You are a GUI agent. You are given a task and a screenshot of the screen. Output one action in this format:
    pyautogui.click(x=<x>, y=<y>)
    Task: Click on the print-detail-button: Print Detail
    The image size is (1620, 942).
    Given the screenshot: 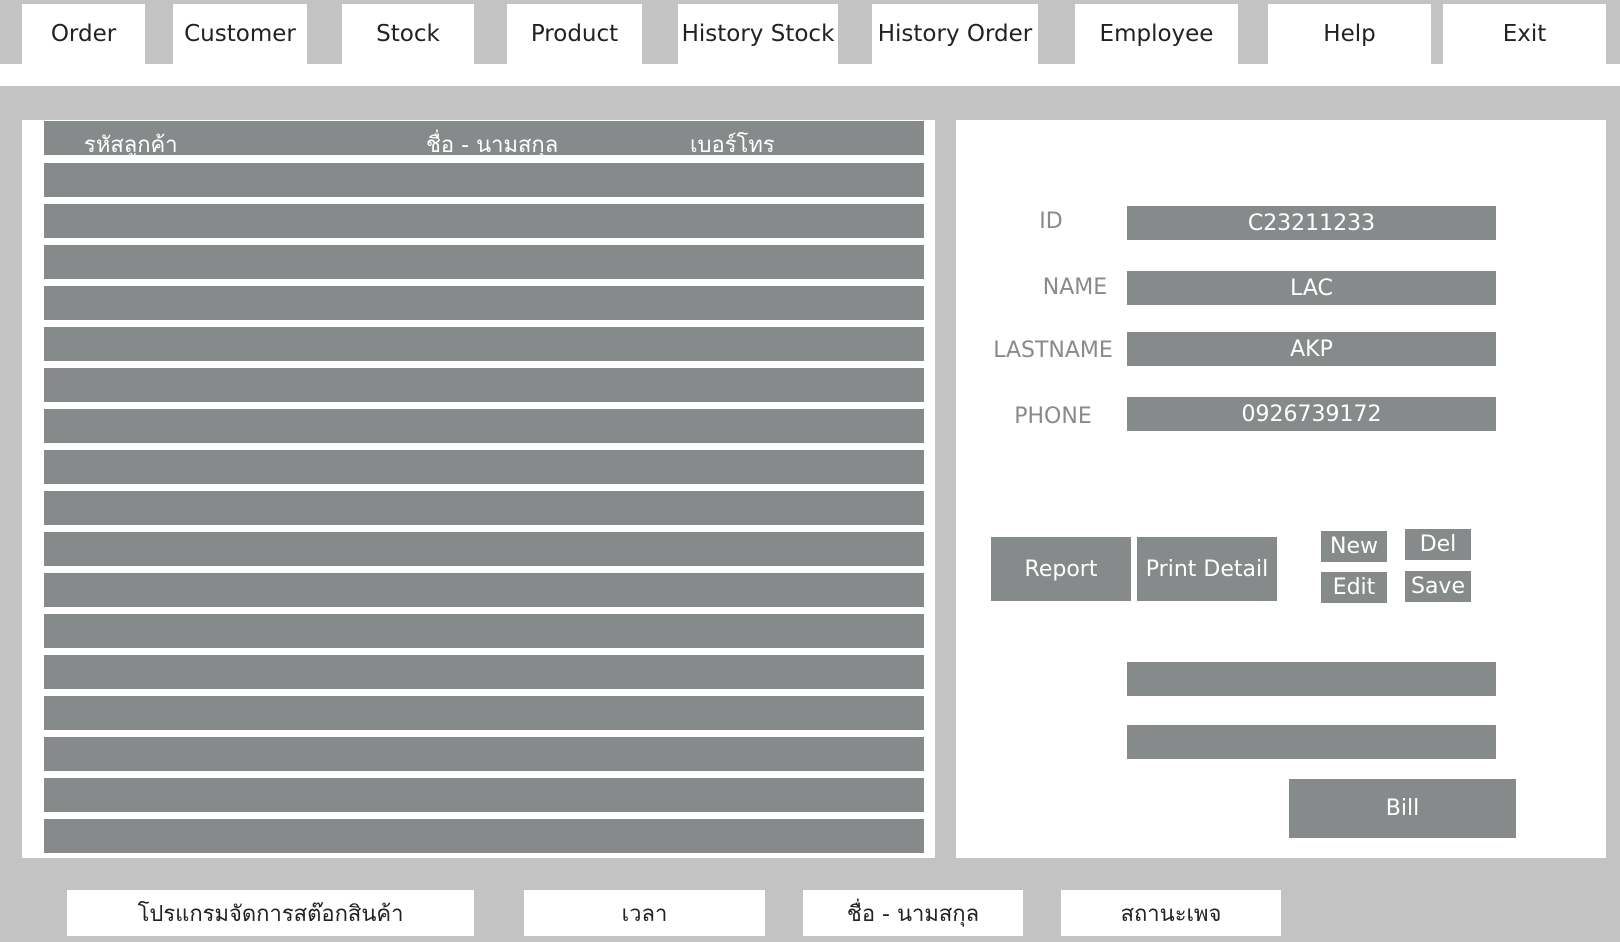 What is the action you would take?
    pyautogui.click(x=1207, y=569)
    